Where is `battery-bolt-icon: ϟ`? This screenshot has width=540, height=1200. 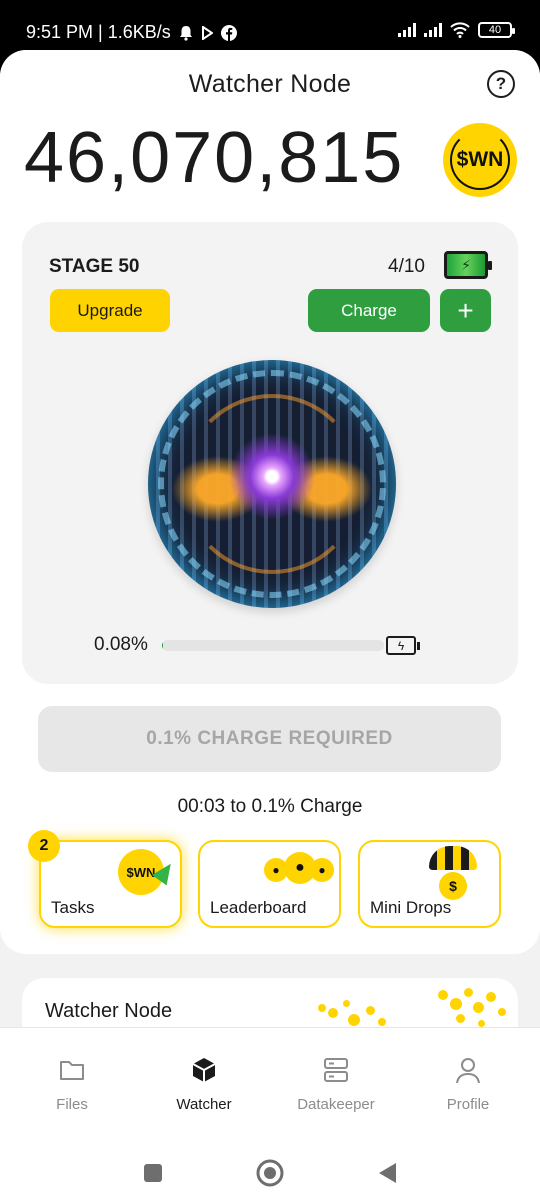 battery-bolt-icon: ϟ is located at coordinates (403, 645).